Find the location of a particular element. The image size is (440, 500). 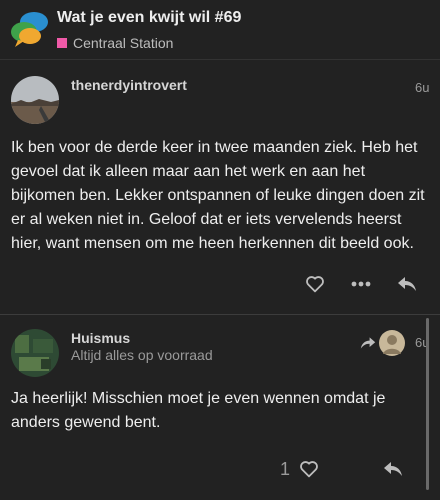

more-button is located at coordinates (361, 284).